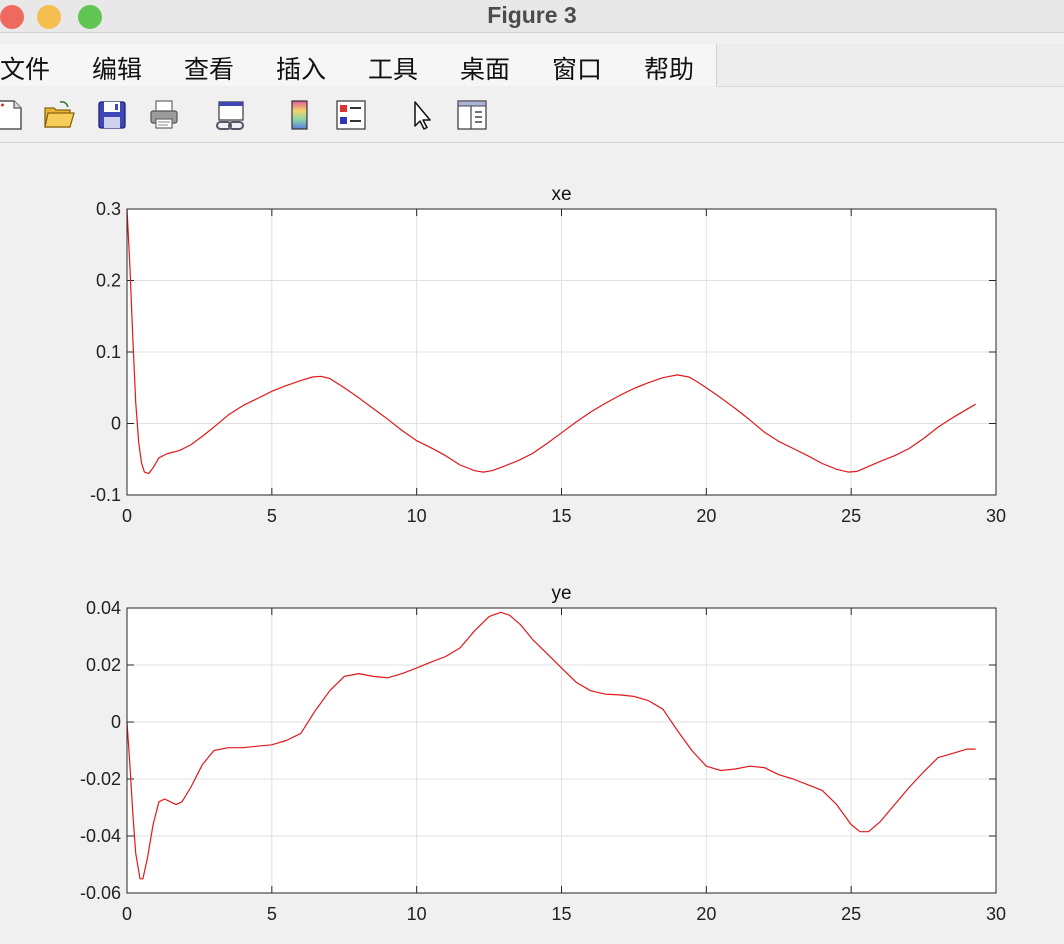 The height and width of the screenshot is (944, 1064). What do you see at coordinates (561, 593) in the screenshot?
I see `axes-title: ye` at bounding box center [561, 593].